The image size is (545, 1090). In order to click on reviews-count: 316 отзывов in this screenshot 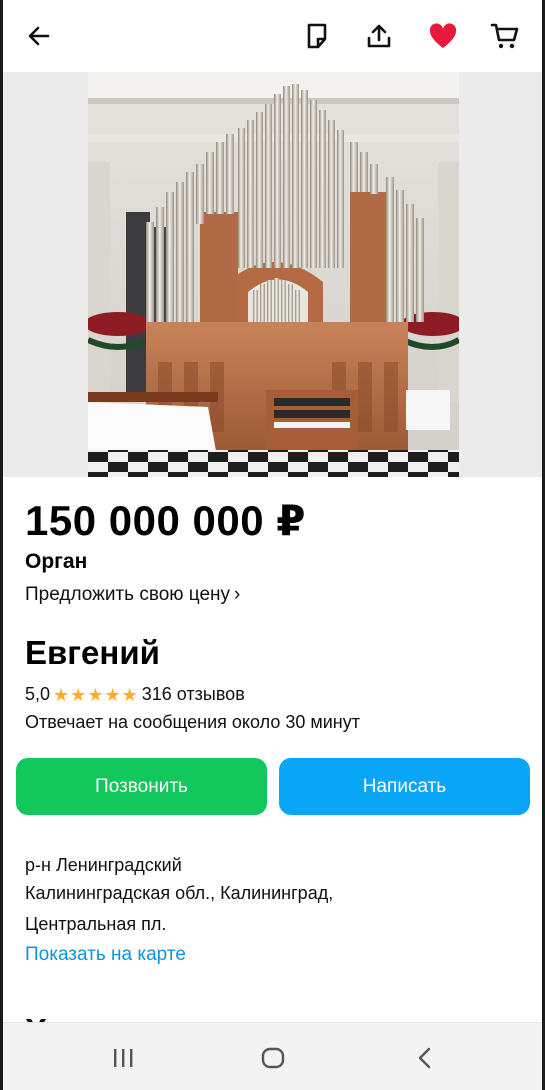, I will do `click(193, 694)`.